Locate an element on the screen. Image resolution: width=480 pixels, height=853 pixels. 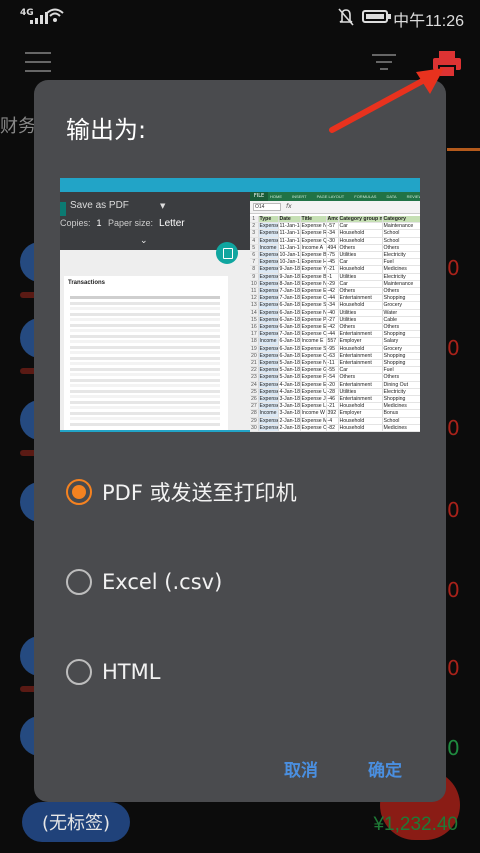
table-cell: -11 is located at coordinates (332, 363).